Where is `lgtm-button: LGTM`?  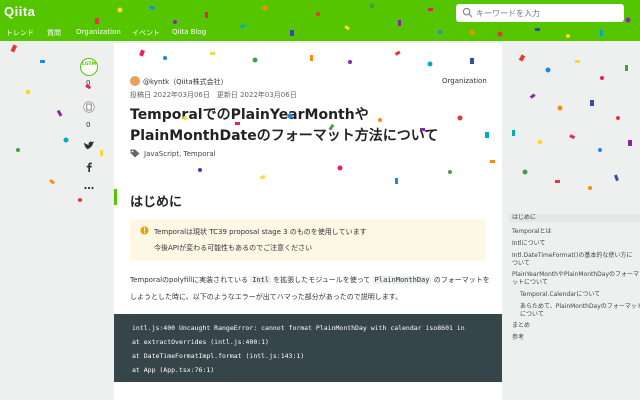
lgtm-button: LGTM is located at coordinates (89, 67).